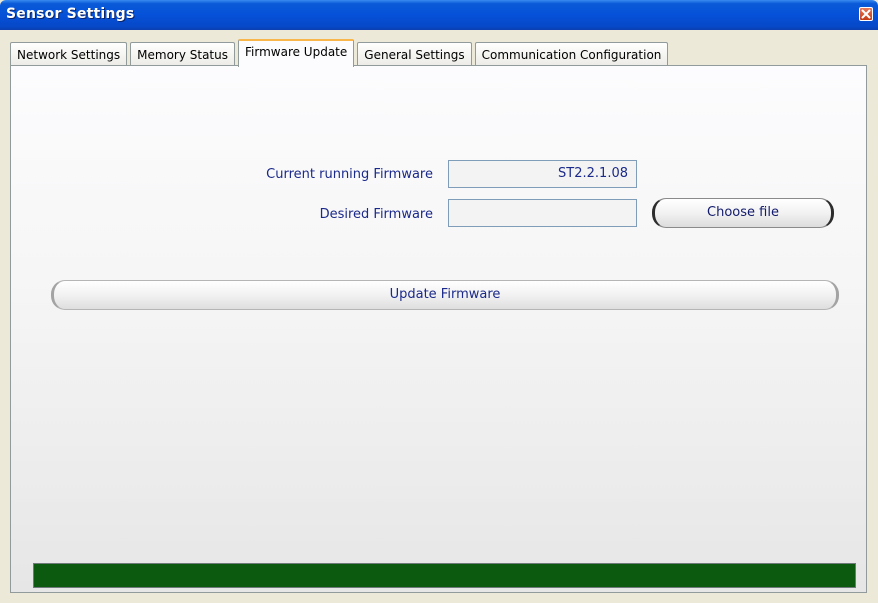  Describe the element at coordinates (743, 213) in the screenshot. I see `choose-file-button: Choose file` at that location.